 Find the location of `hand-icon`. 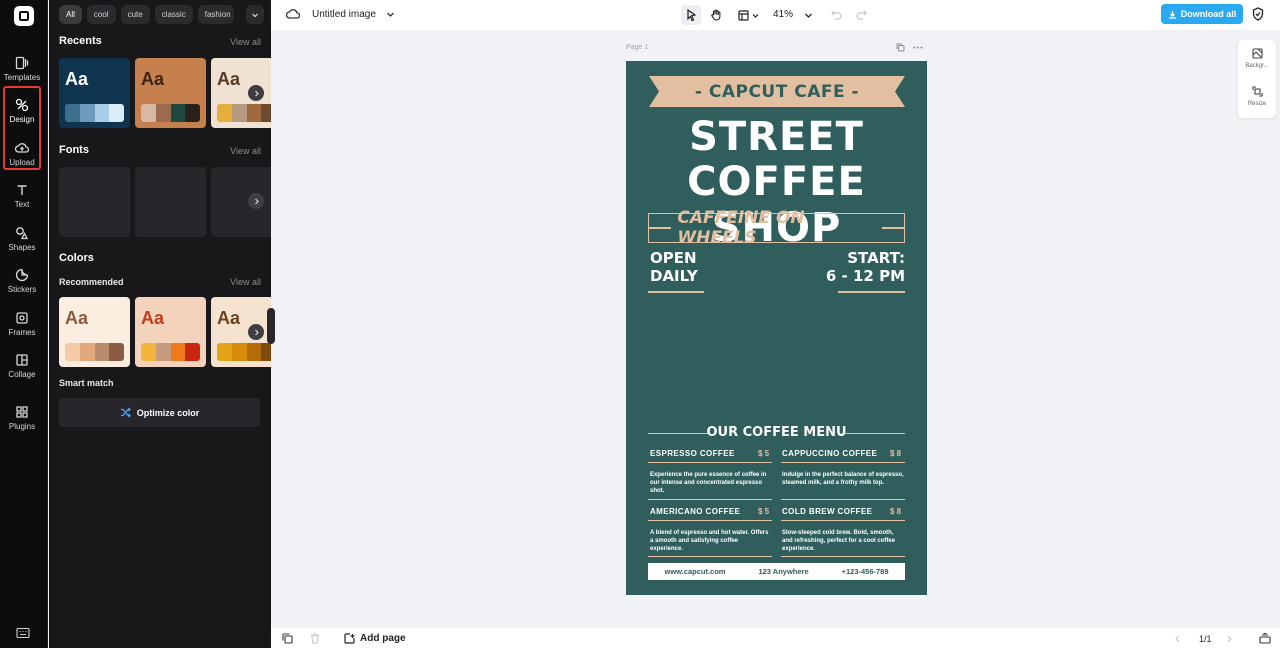

hand-icon is located at coordinates (716, 15).